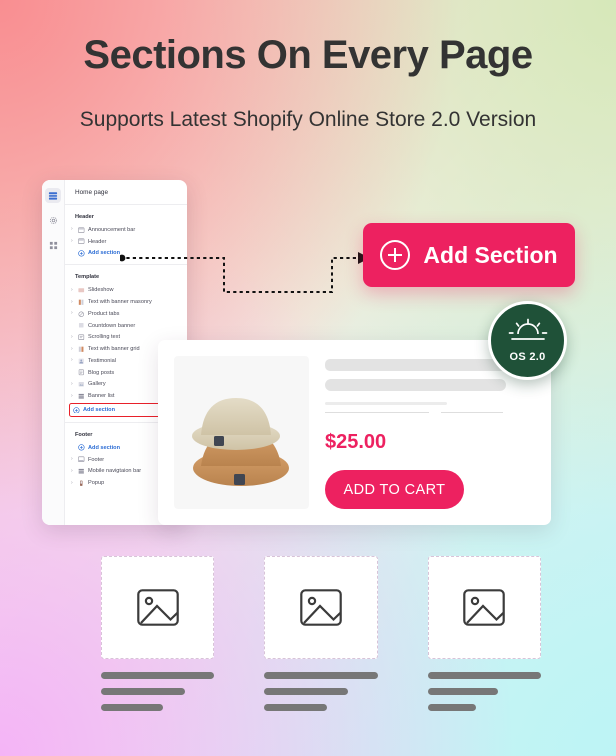 This screenshot has width=616, height=756. I want to click on tree-row-label: Gallery, so click(97, 384).